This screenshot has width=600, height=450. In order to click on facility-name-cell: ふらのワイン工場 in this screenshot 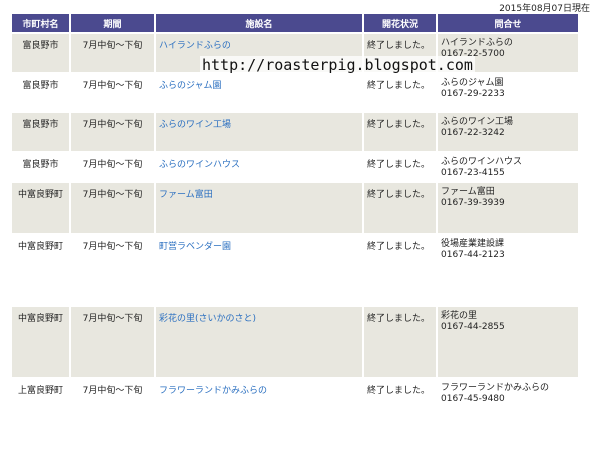, I will do `click(259, 132)`.